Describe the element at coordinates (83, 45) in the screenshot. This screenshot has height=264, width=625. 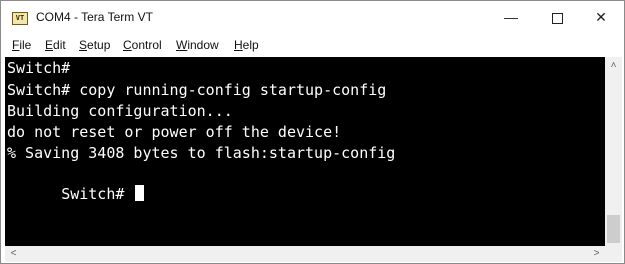
I see `menu-setup-accel: S` at that location.